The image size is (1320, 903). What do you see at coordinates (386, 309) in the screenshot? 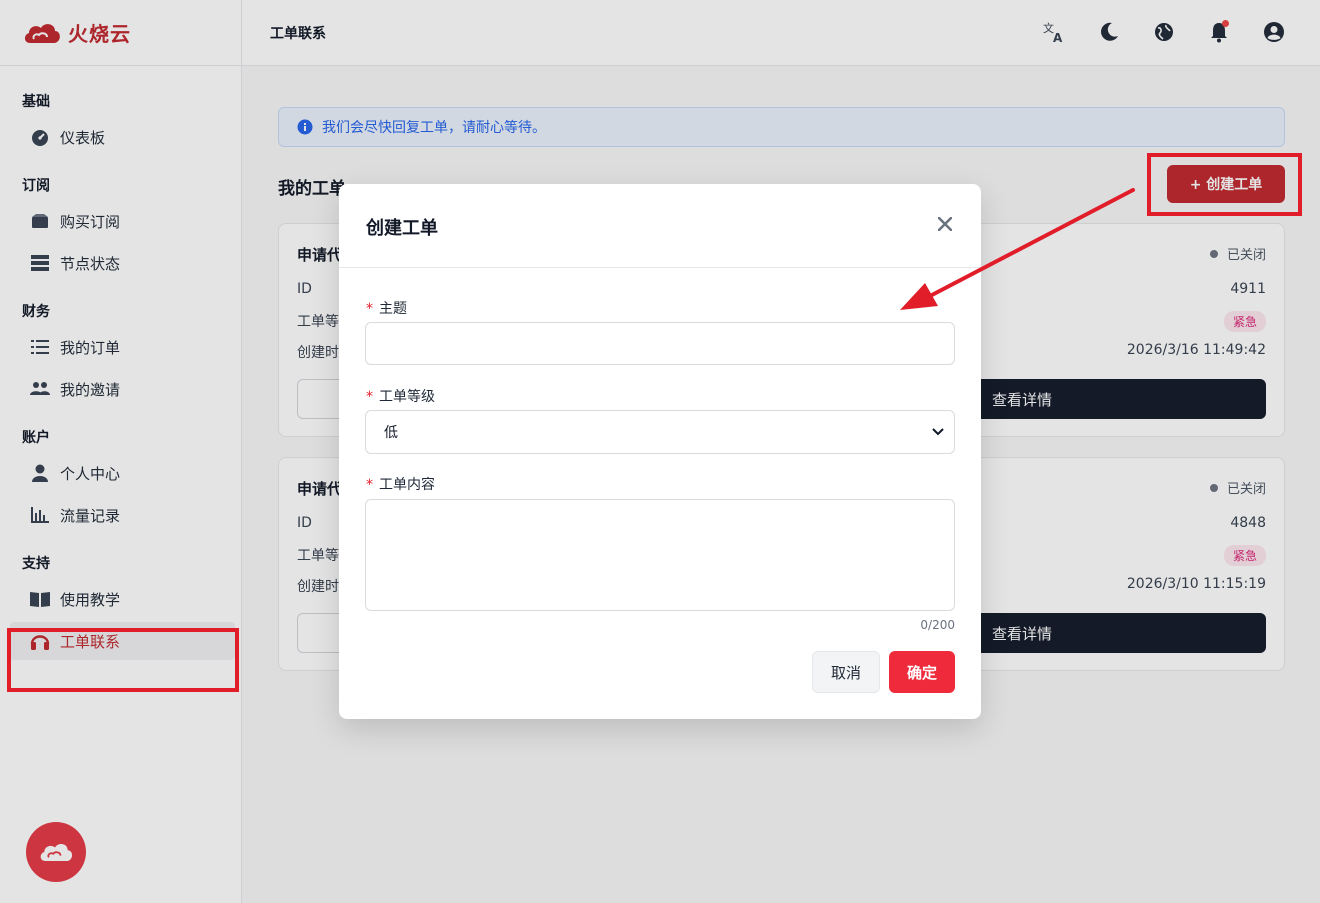
I see `subject-label: * 主题` at bounding box center [386, 309].